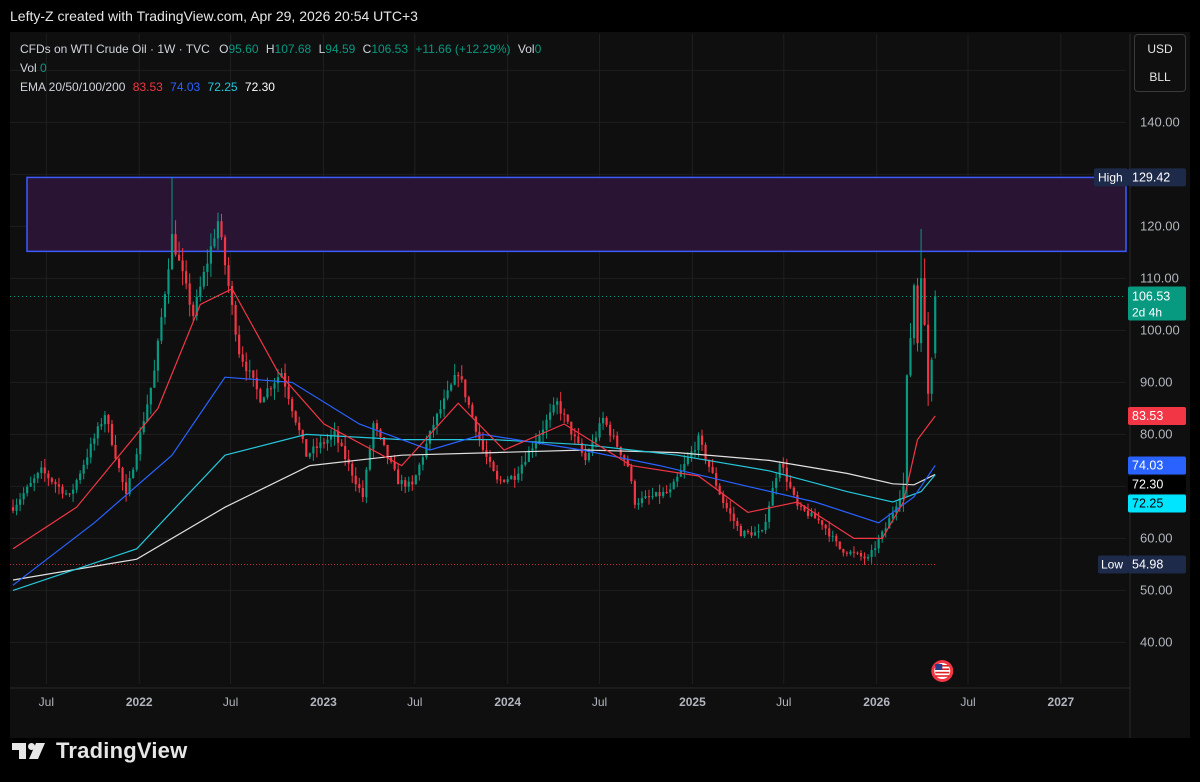 The height and width of the screenshot is (782, 1200). What do you see at coordinates (474, 515) in the screenshot?
I see `ema200-line` at bounding box center [474, 515].